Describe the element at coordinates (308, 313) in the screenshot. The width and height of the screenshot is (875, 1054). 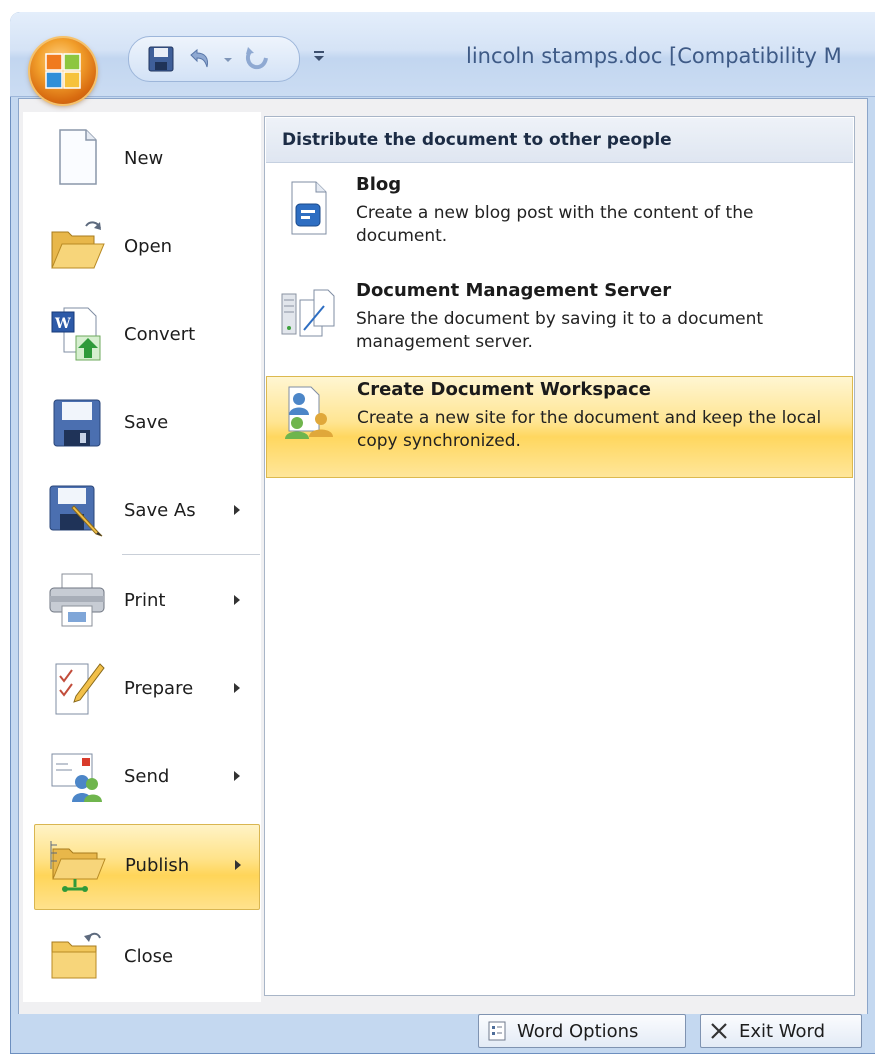
I see `document-management-server-icon` at that location.